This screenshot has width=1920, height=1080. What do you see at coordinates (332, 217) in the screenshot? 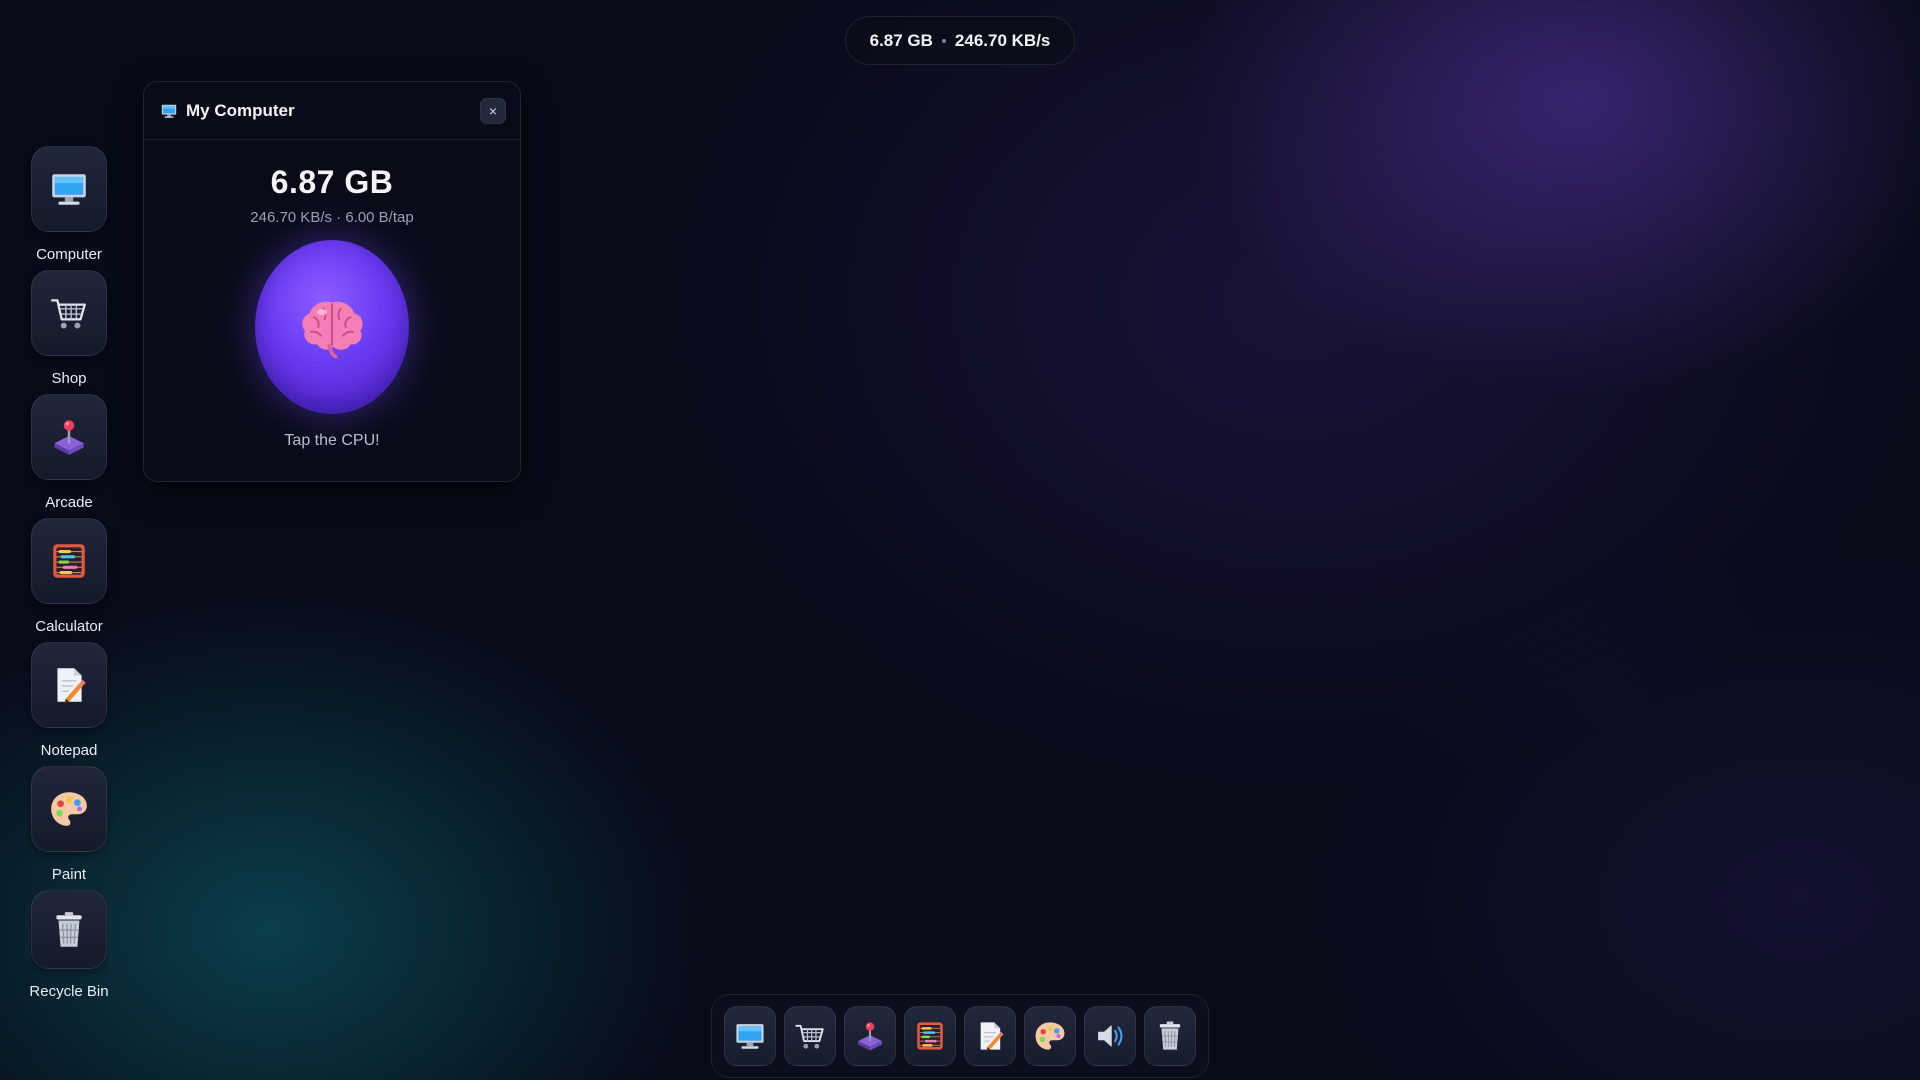
I see `rate-value: 246.70 KB/s · 6.00 B/tap` at bounding box center [332, 217].